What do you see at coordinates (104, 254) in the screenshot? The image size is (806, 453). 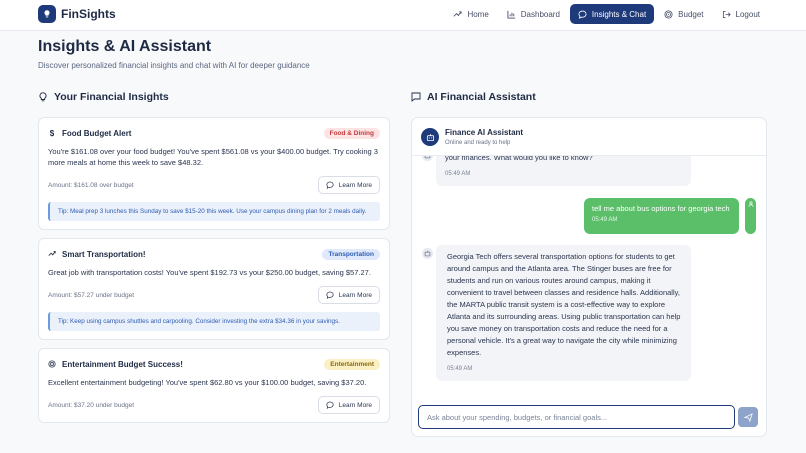 I see `insight-card-title: Smart Transportation!` at bounding box center [104, 254].